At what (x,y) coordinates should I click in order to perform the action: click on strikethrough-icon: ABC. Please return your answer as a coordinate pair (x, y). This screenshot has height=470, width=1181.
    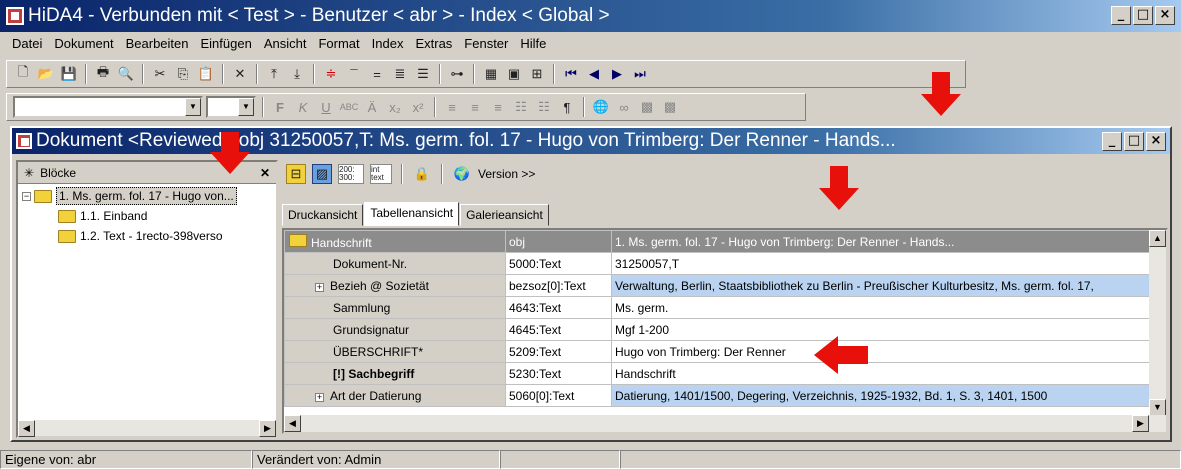
    Looking at the image, I should click on (349, 107).